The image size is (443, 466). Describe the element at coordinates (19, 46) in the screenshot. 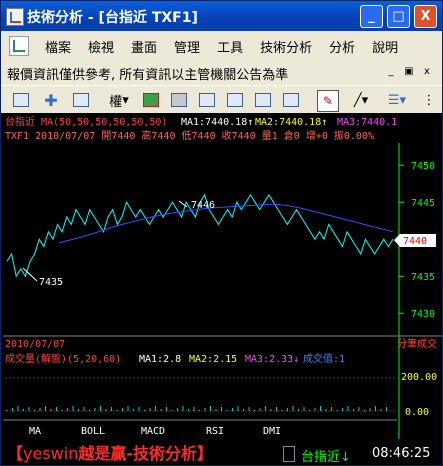

I see `app-logo-icon` at that location.